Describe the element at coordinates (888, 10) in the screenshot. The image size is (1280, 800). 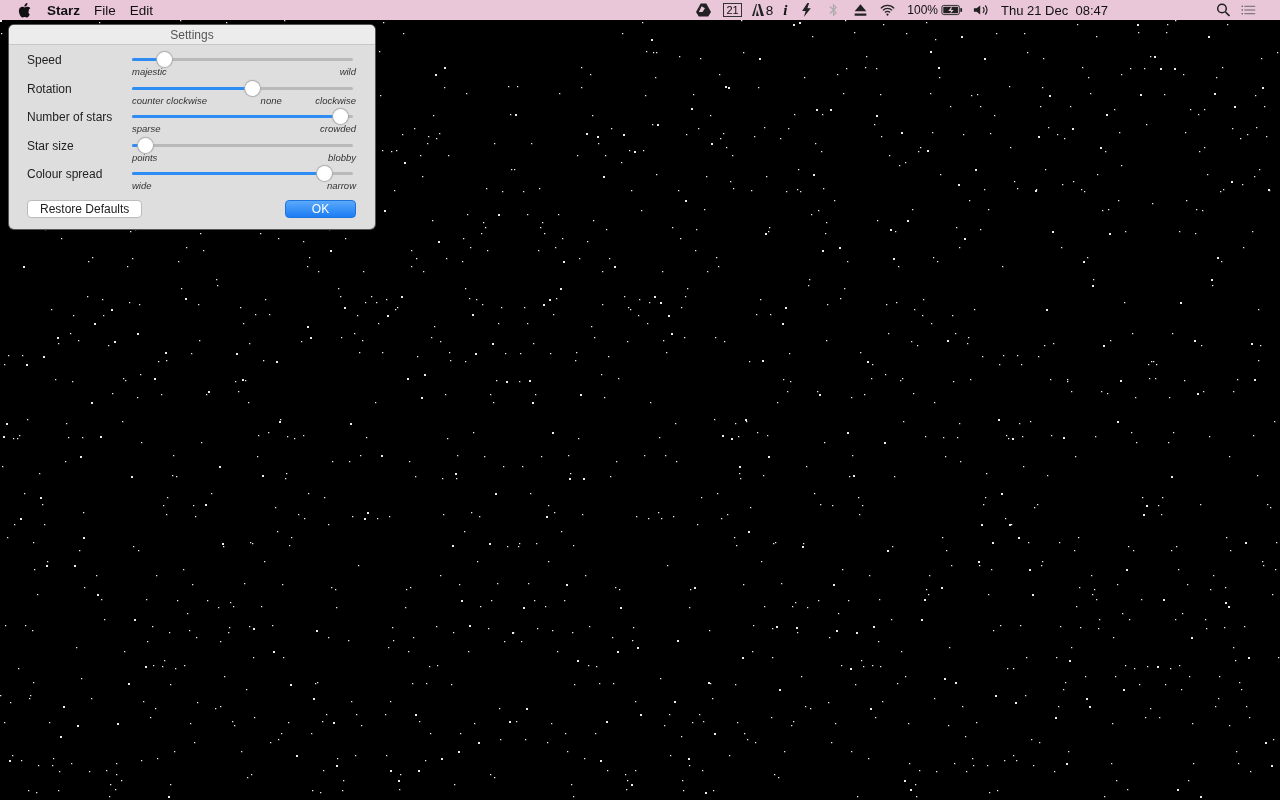
I see `wifi-icon` at that location.